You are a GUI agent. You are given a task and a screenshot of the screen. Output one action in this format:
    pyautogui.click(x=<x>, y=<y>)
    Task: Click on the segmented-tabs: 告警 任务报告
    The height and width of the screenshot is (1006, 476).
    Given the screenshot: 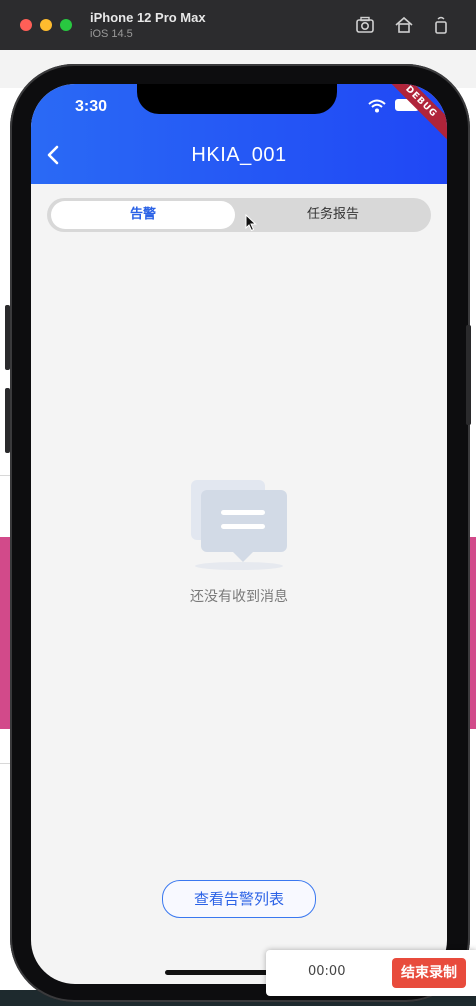 What is the action you would take?
    pyautogui.click(x=239, y=215)
    